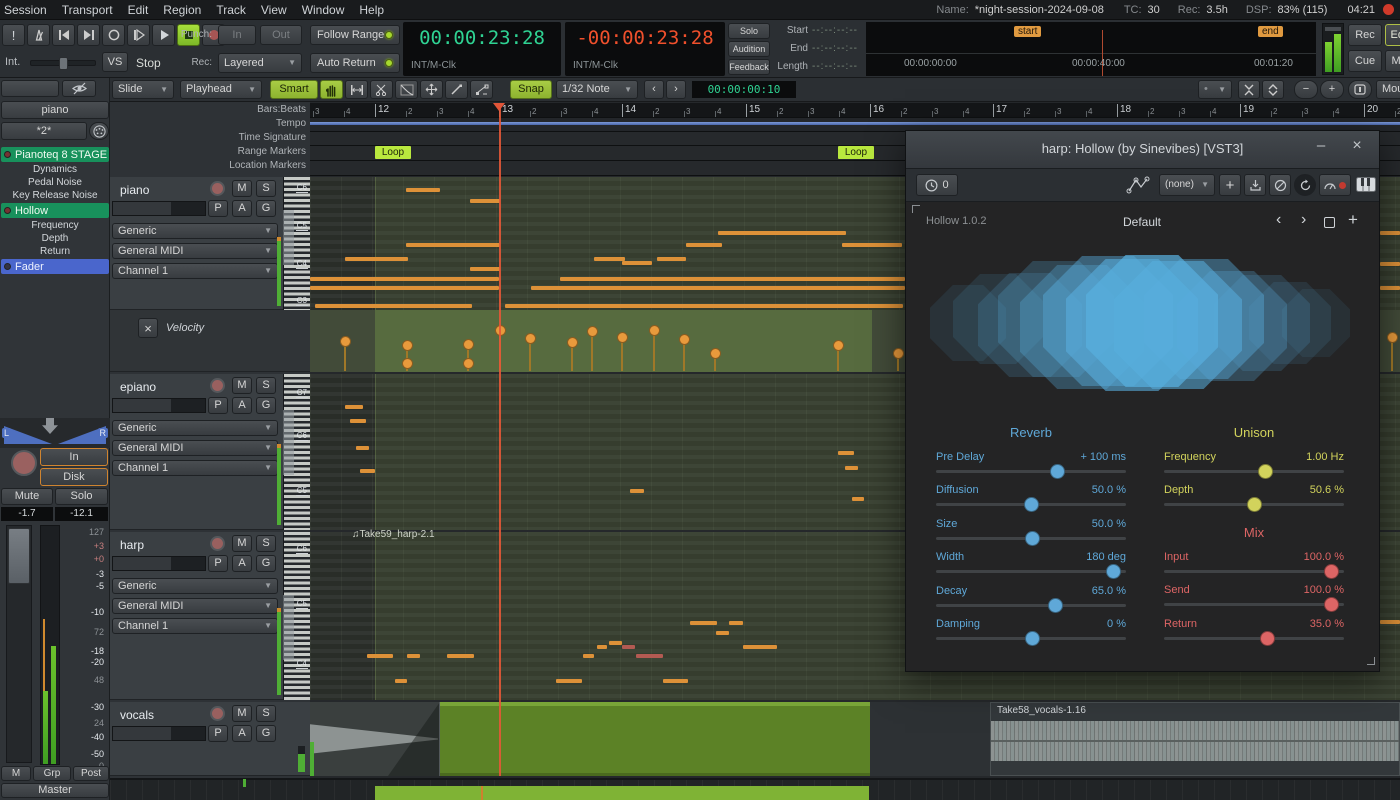  Describe the element at coordinates (27, 496) in the screenshot. I see `mute-button: Mute` at that location.